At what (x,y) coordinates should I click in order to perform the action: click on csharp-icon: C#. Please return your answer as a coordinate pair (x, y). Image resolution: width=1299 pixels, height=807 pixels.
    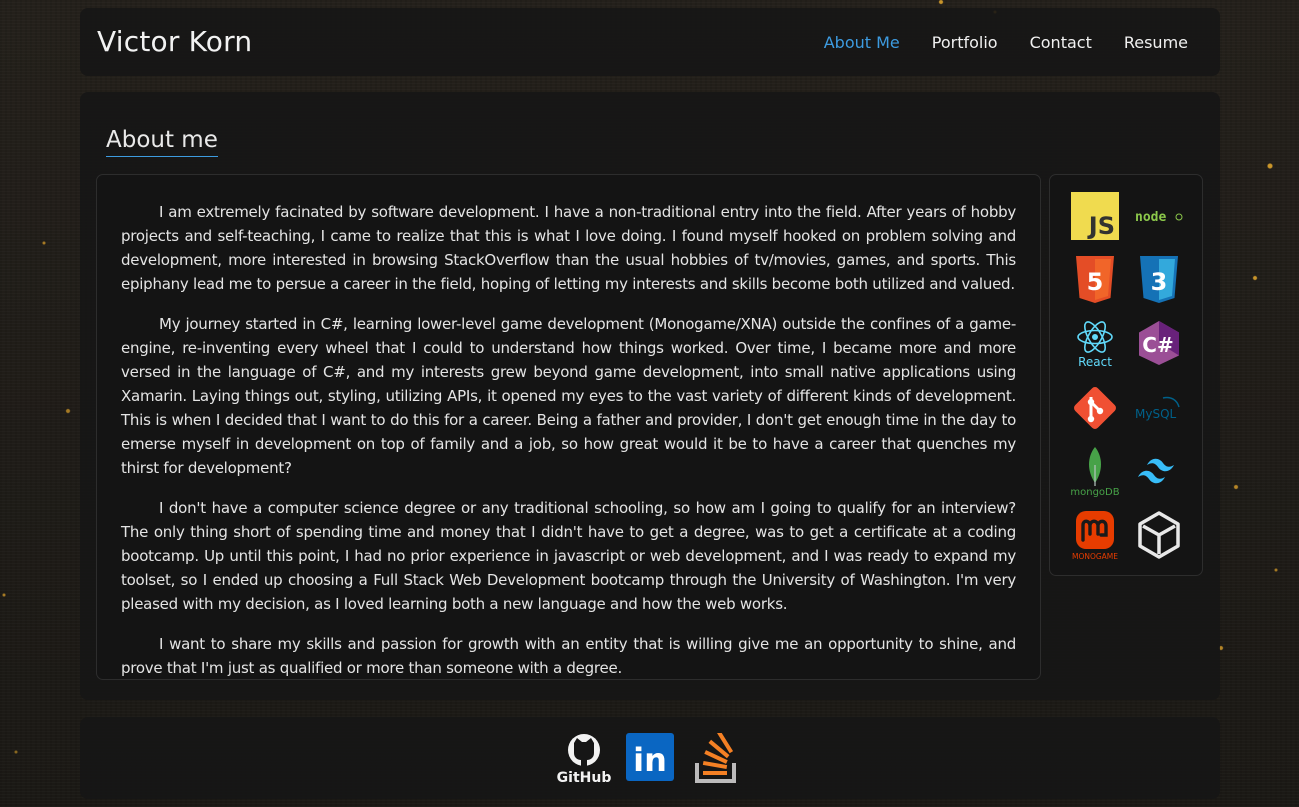
    Looking at the image, I should click on (1159, 343).